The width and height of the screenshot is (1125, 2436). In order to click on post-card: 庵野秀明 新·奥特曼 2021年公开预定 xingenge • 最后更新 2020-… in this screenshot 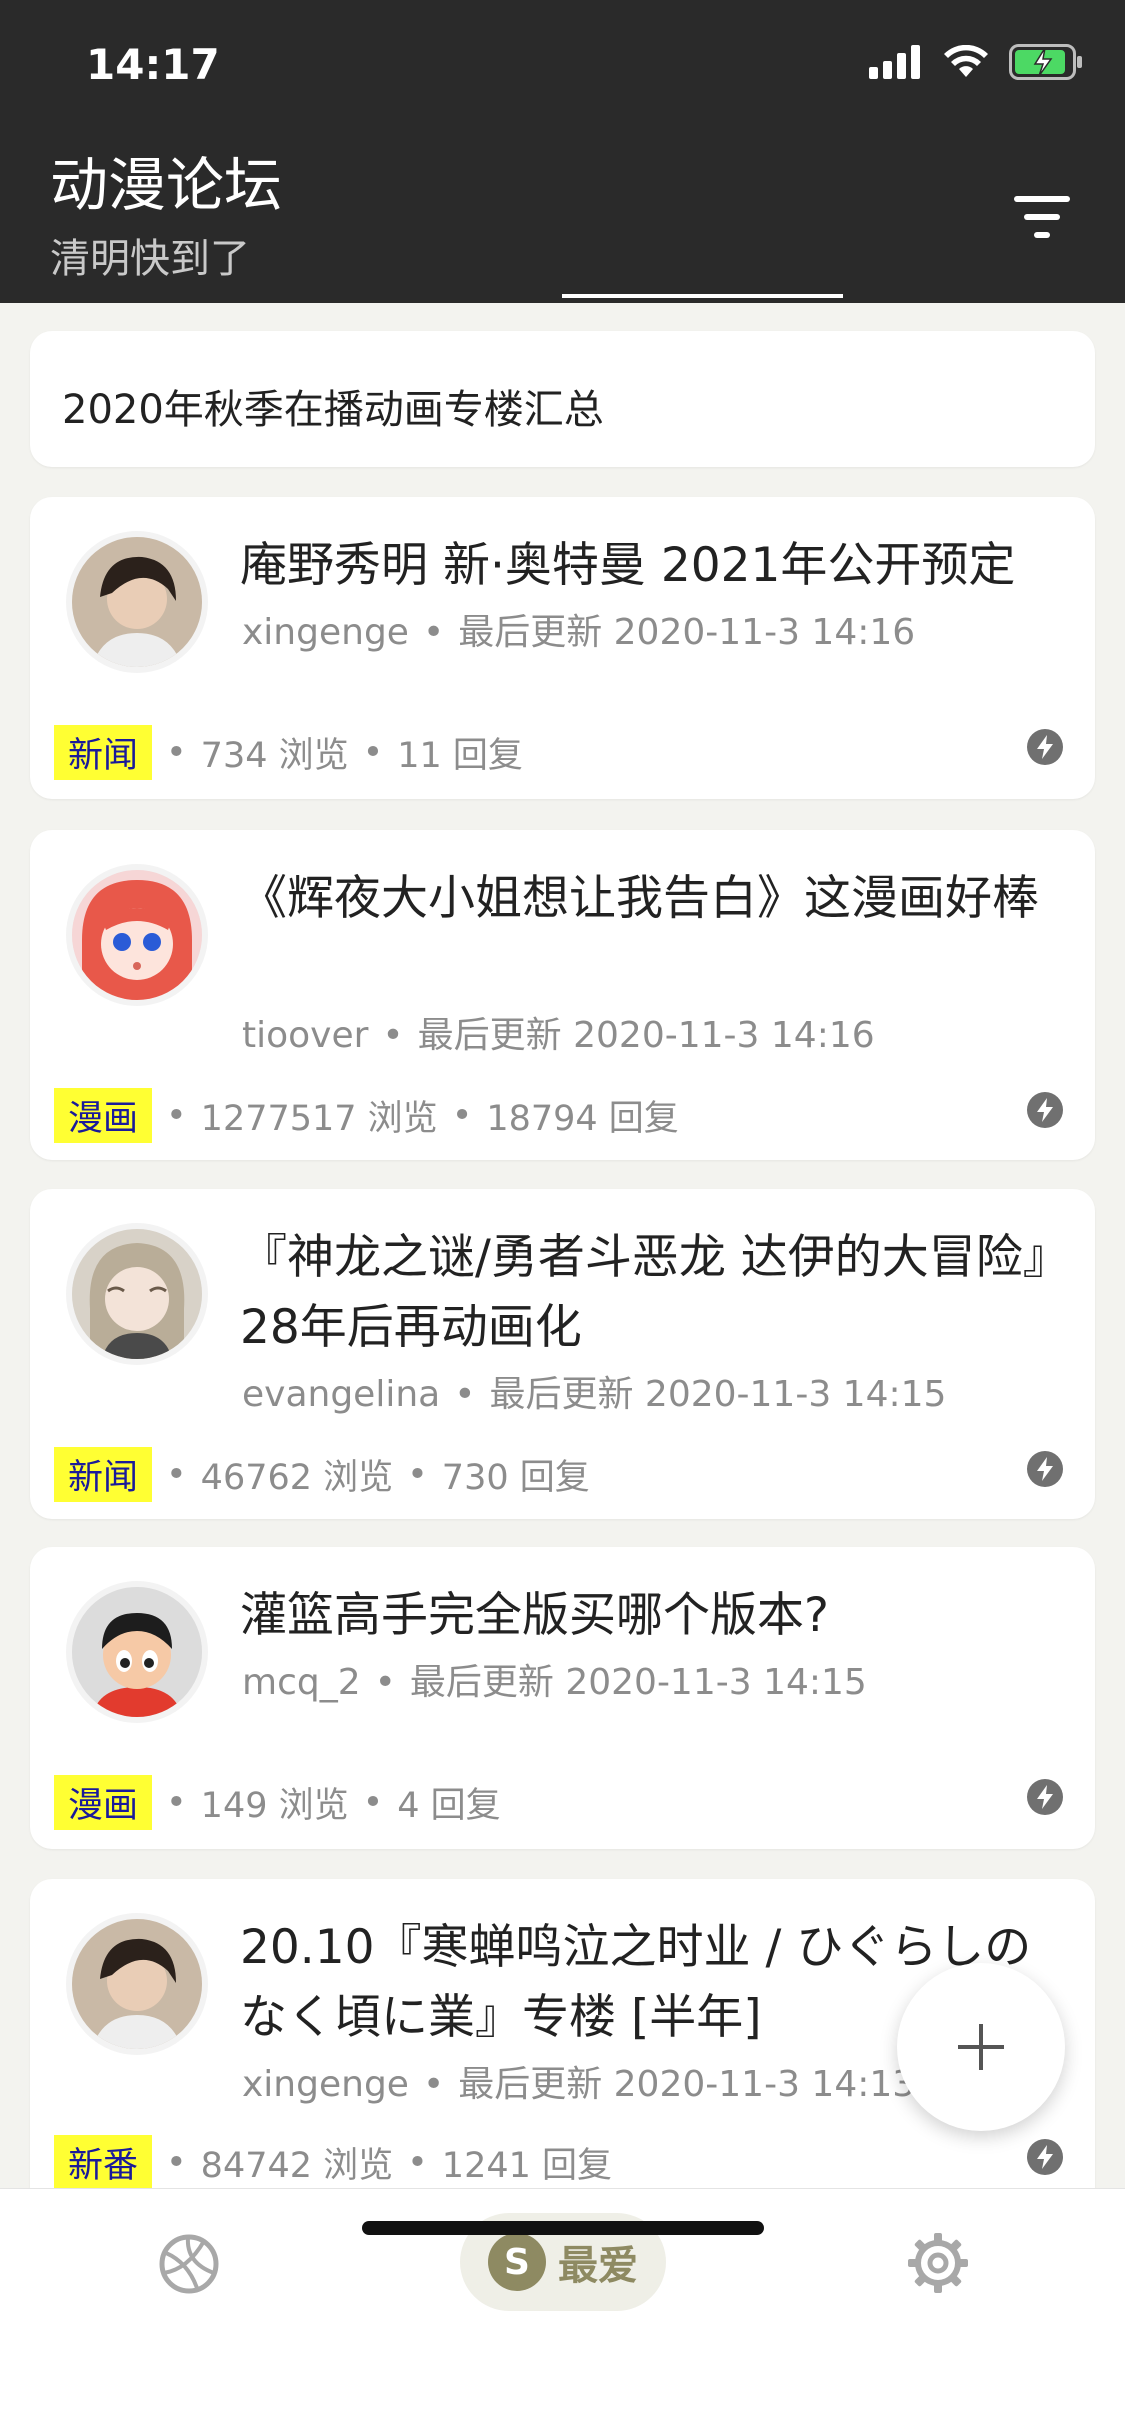, I will do `click(562, 648)`.